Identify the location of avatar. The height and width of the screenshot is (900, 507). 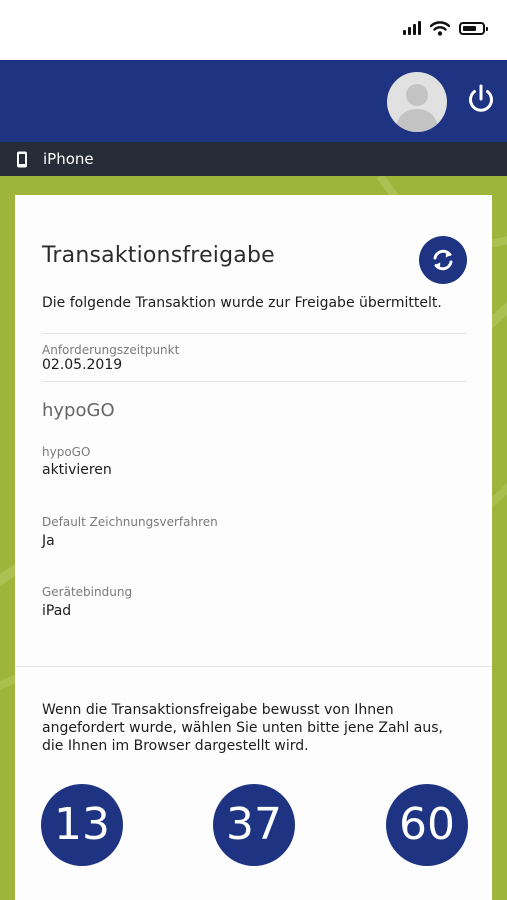
(417, 102).